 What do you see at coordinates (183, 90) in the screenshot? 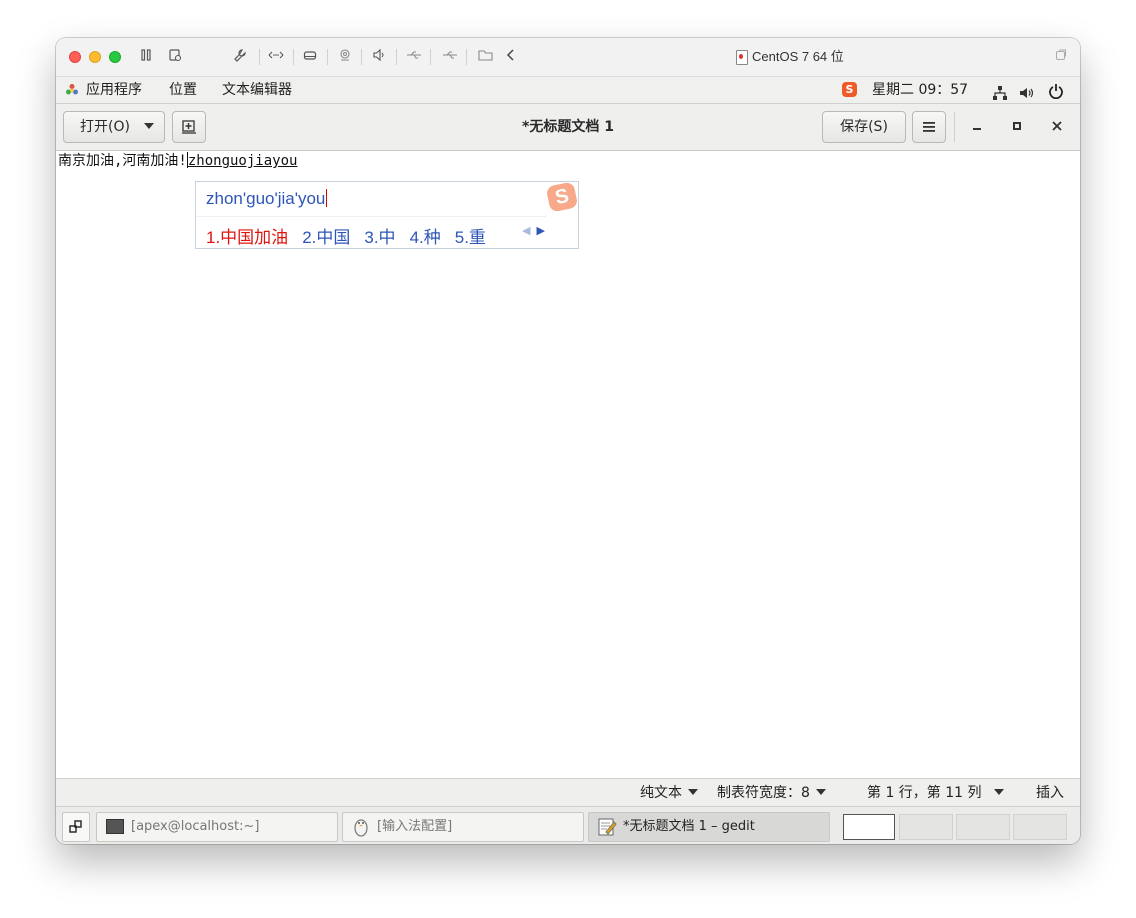
I see `places-menu: 位置` at bounding box center [183, 90].